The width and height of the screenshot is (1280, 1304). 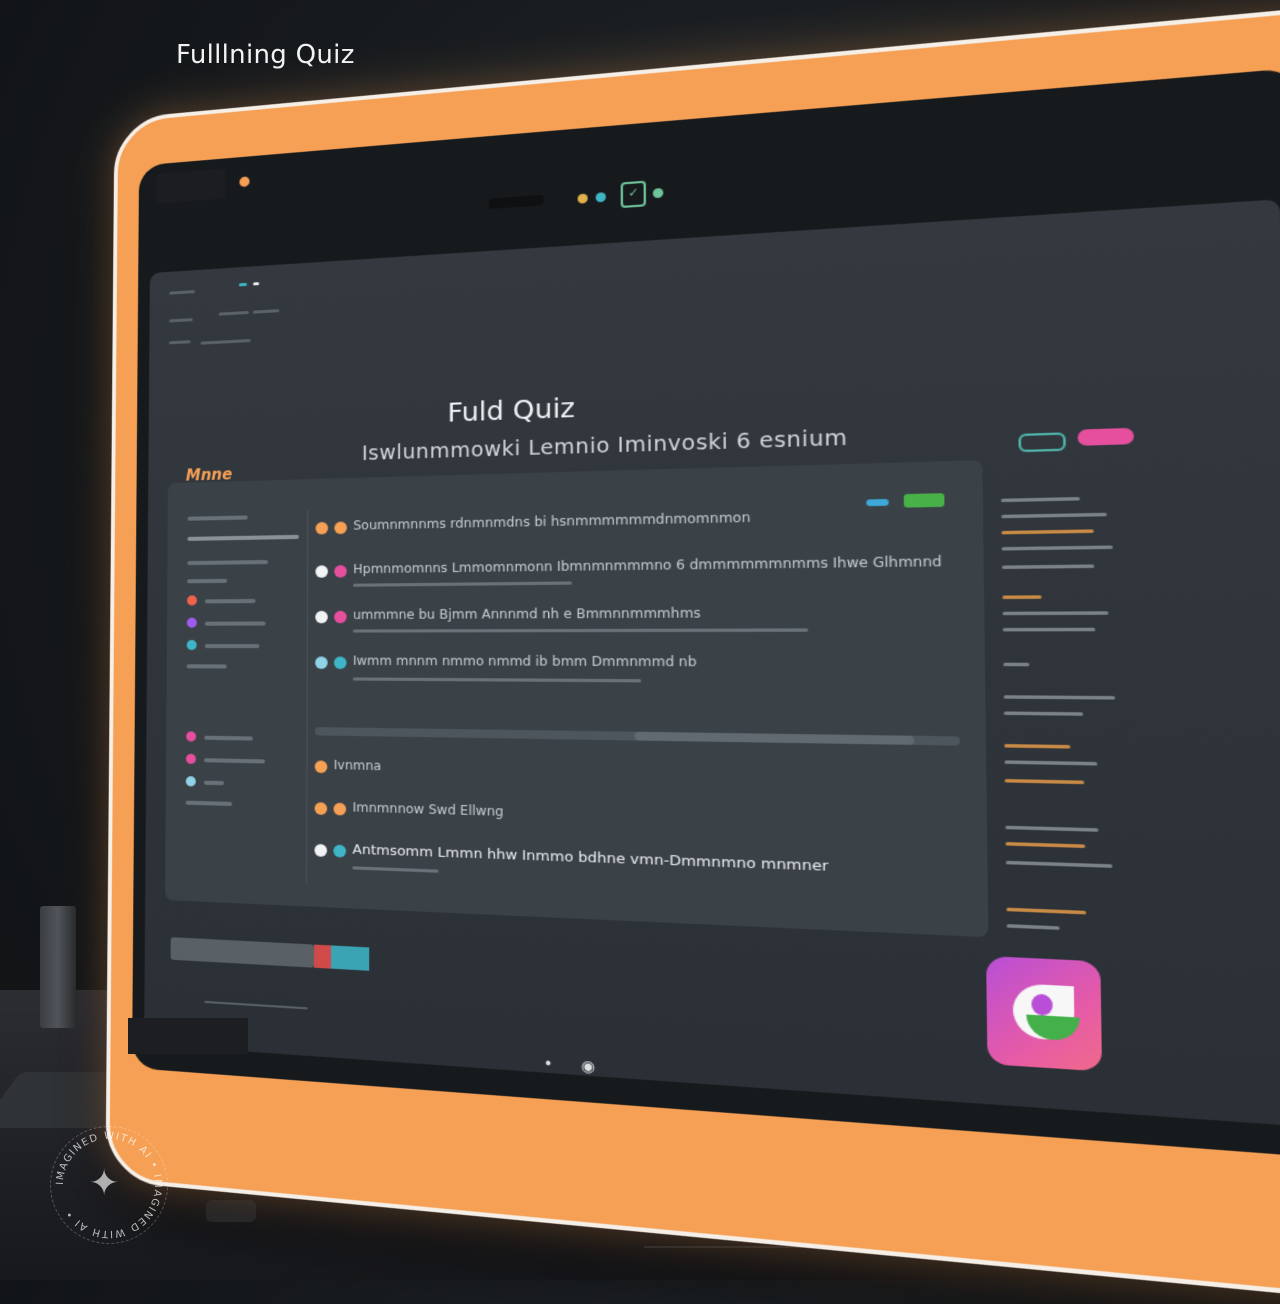 I want to click on outline-button, so click(x=1042, y=442).